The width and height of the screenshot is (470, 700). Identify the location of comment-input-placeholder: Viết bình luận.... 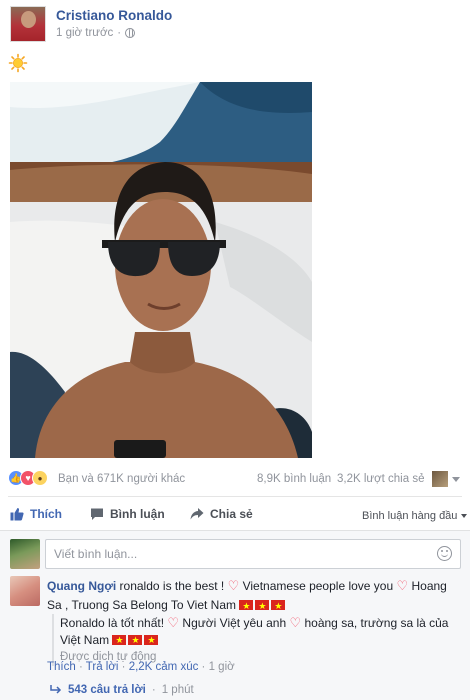
(96, 554).